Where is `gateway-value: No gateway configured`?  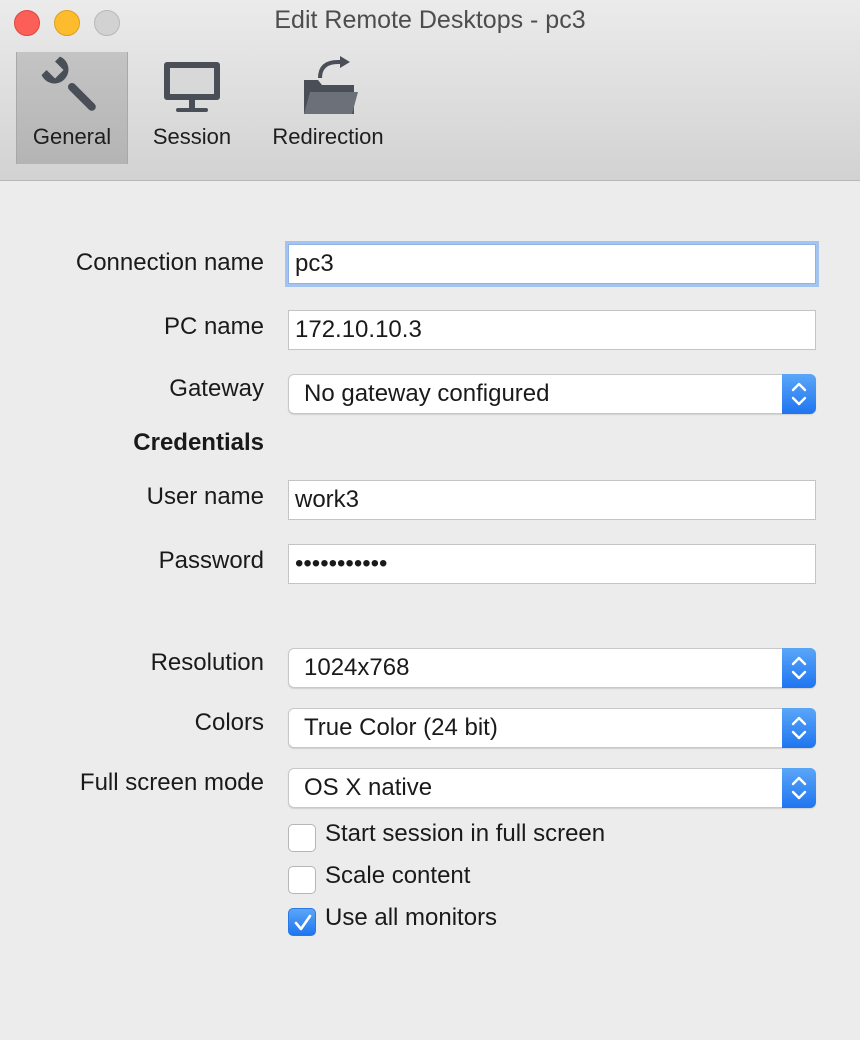
gateway-value: No gateway configured is located at coordinates (427, 393).